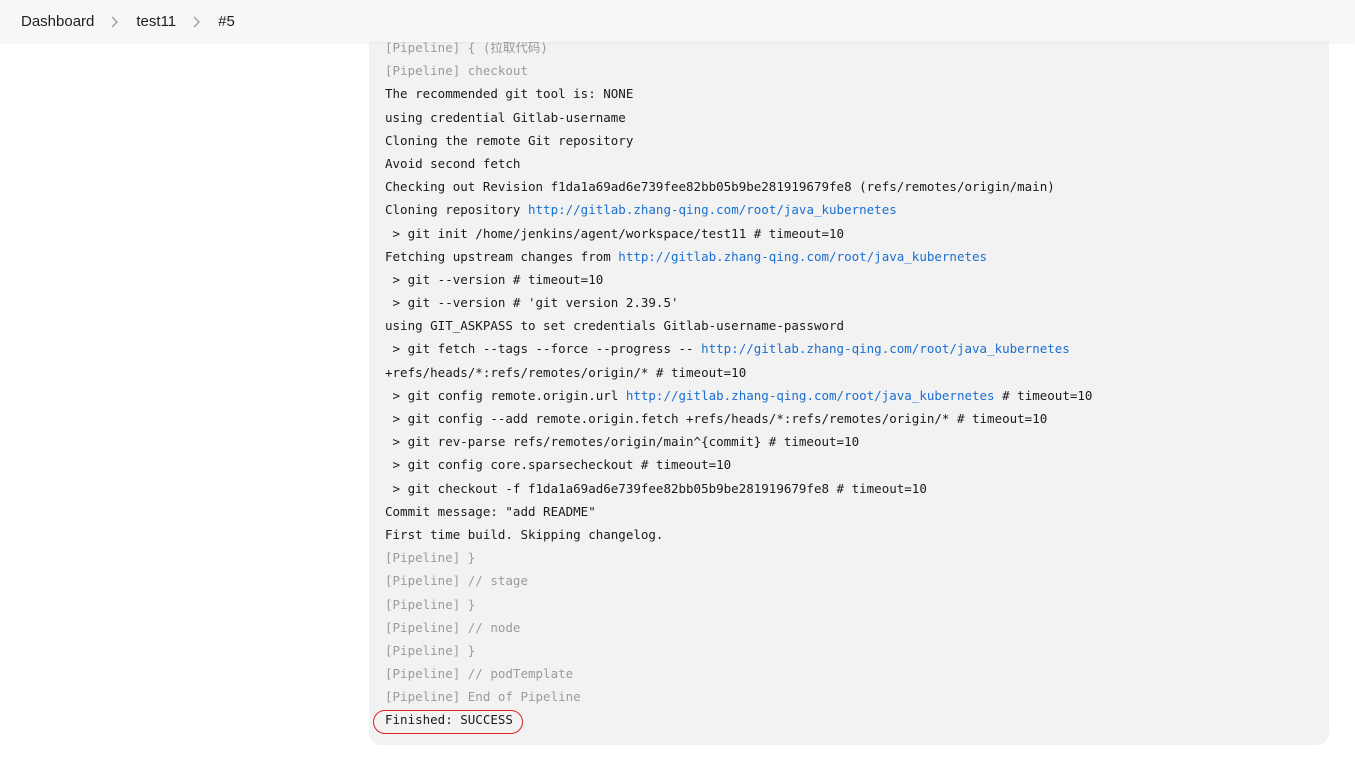  Describe the element at coordinates (850, 117) in the screenshot. I see `console-line: using credential Gitlab-username` at that location.